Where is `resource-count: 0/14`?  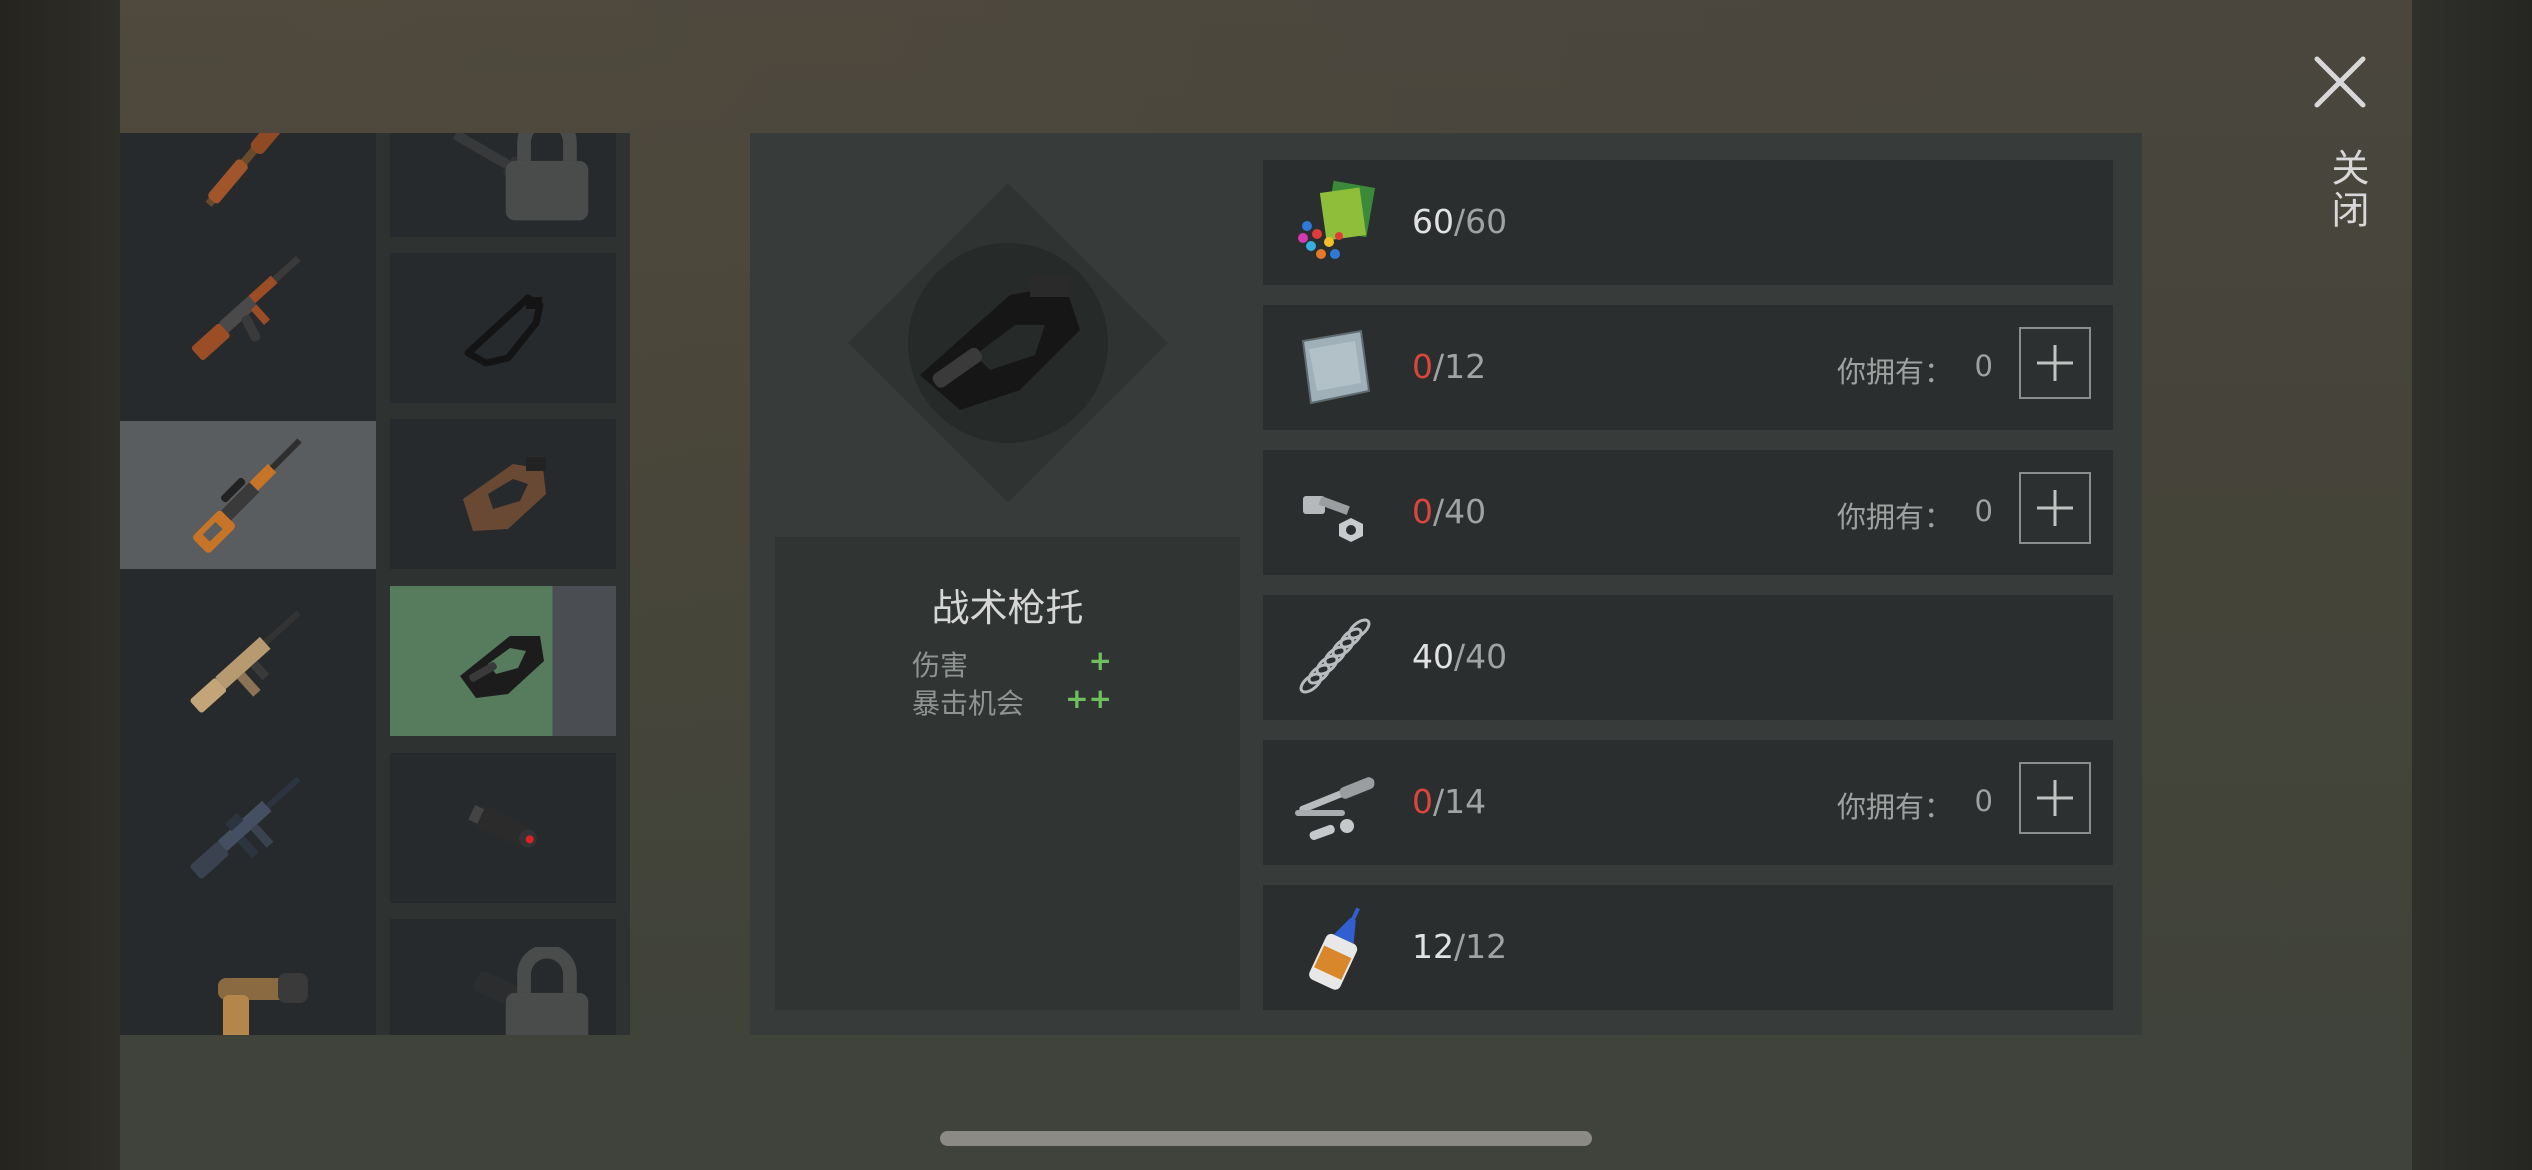 resource-count: 0/14 is located at coordinates (1449, 801).